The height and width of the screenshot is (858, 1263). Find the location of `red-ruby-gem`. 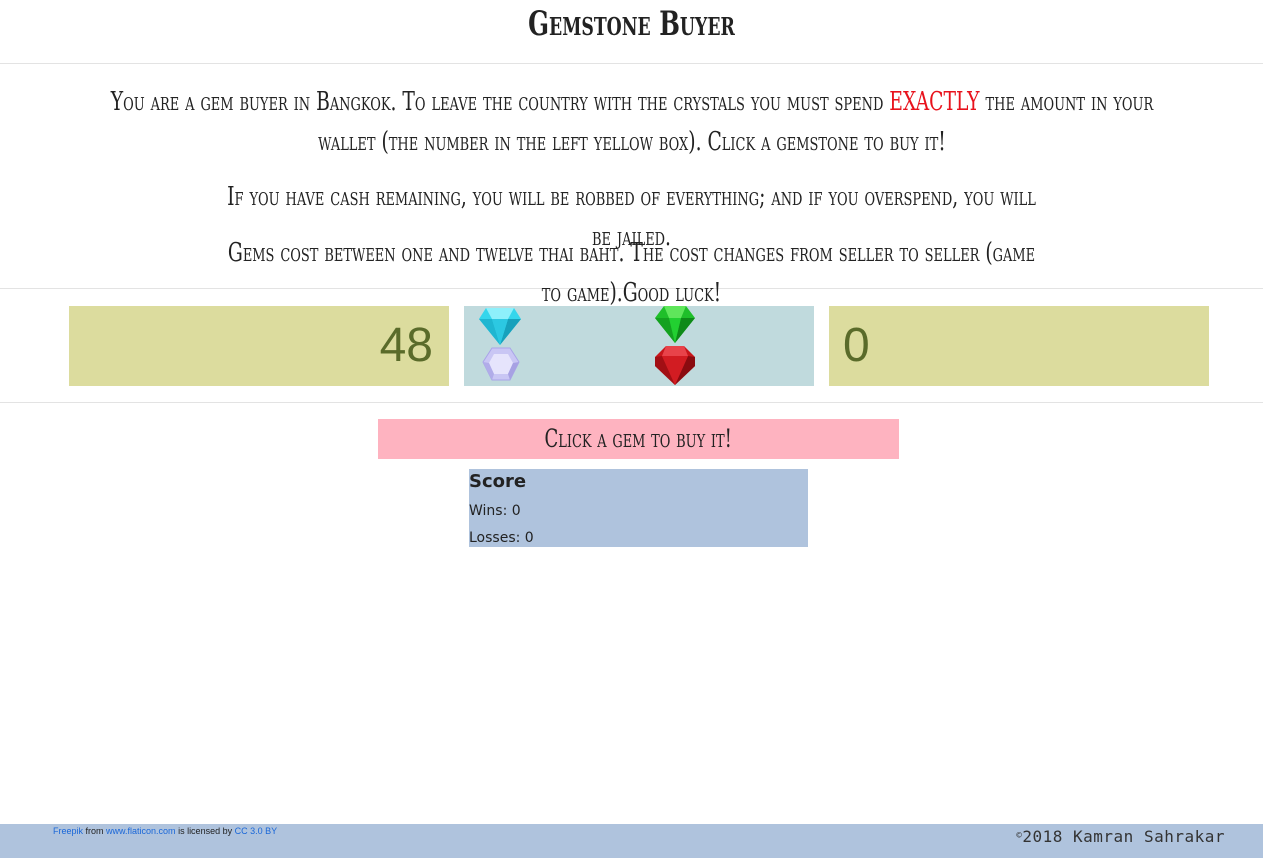

red-ruby-gem is located at coordinates (675, 365).